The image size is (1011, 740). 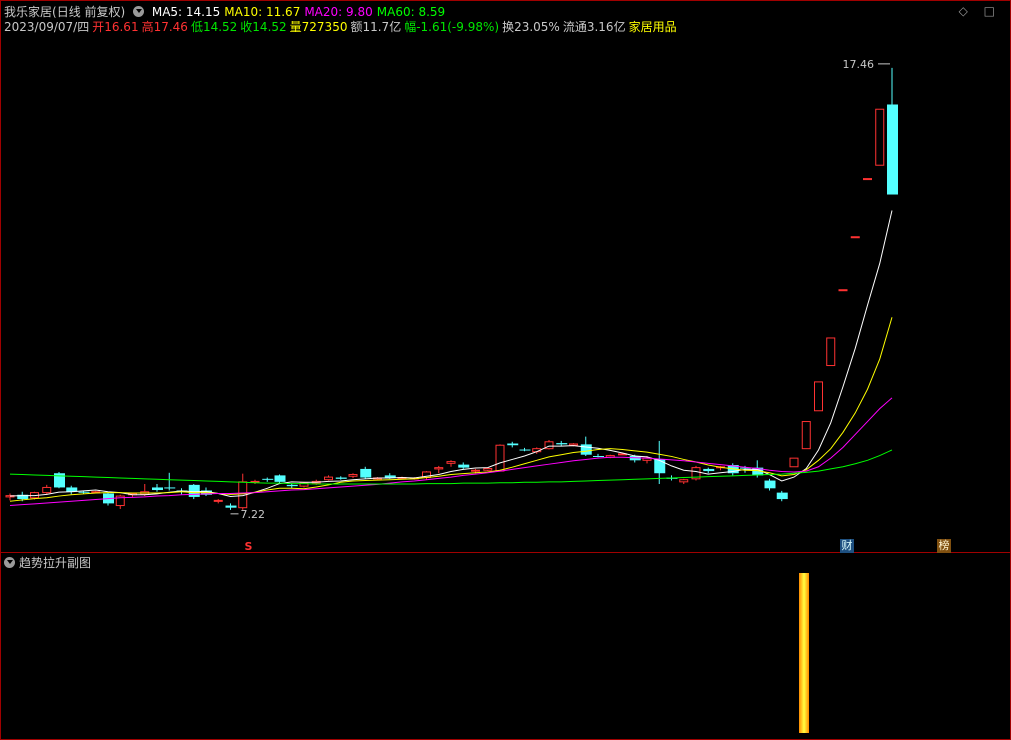 What do you see at coordinates (451, 467) in the screenshot?
I see `ma-line-ma60` at bounding box center [451, 467].